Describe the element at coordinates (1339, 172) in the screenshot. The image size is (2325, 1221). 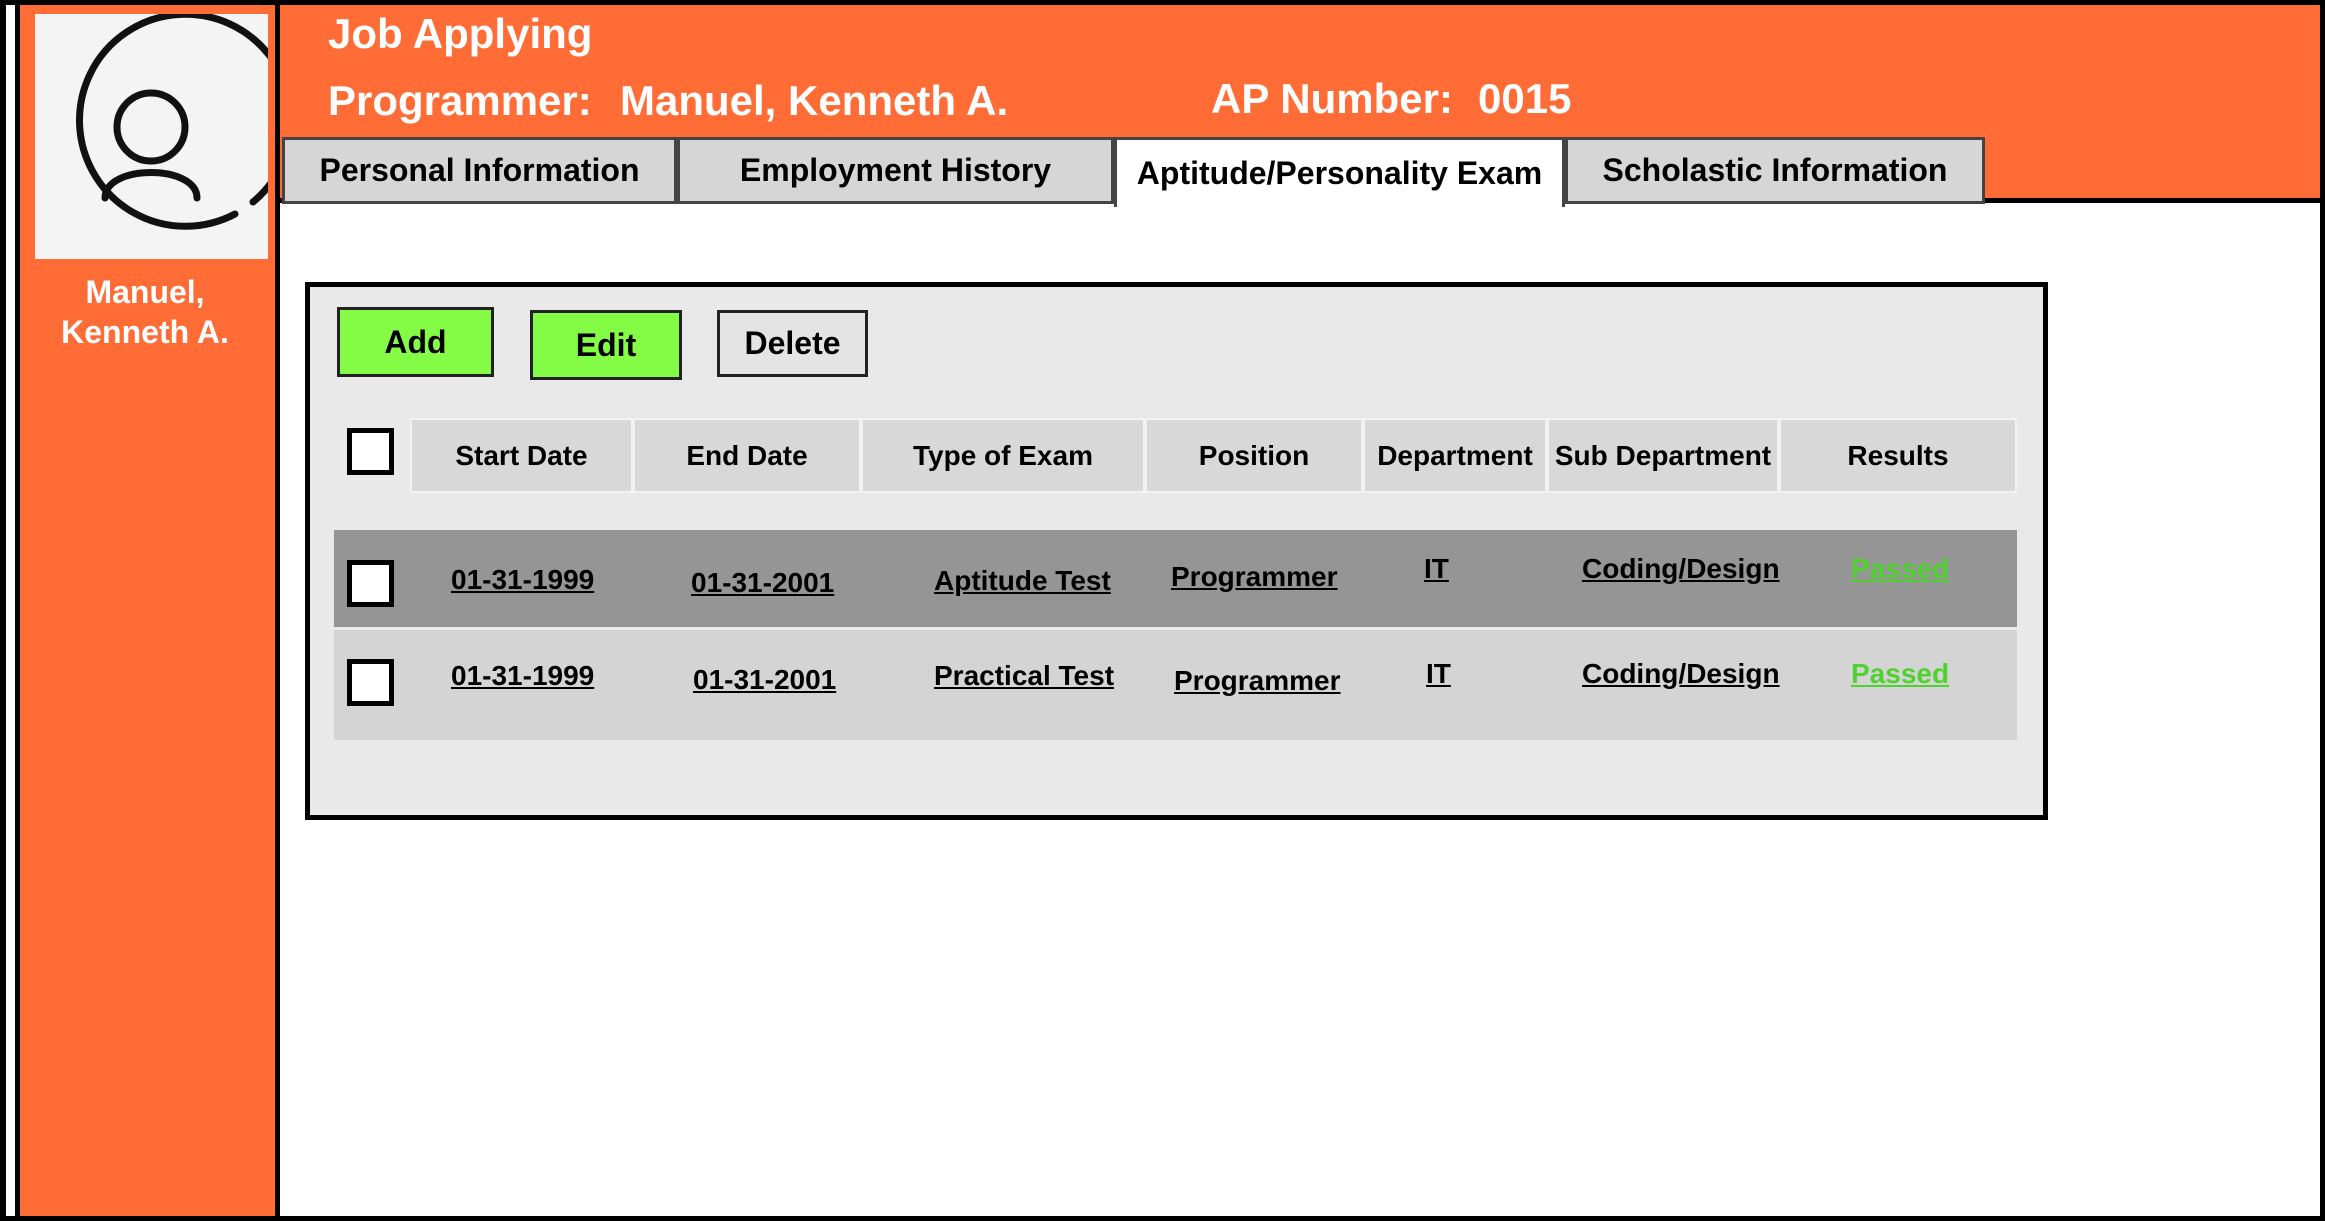
I see `tab-aptitude-personality-exam: Aptitude/Personality Exam` at that location.